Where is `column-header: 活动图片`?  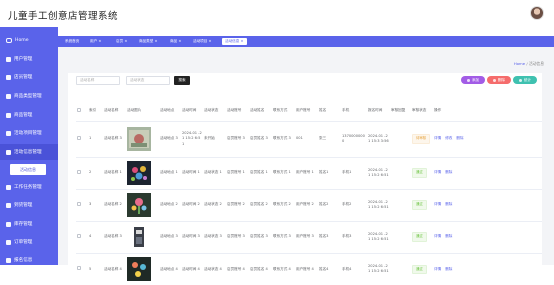 column-header: 活动图片 is located at coordinates (134, 110).